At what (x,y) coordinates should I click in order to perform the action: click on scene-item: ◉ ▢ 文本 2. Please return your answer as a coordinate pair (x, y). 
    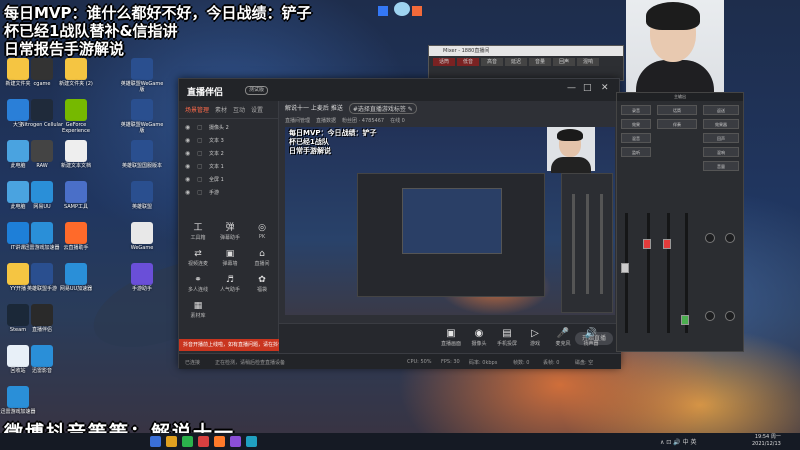
    Looking at the image, I should click on (228, 153).